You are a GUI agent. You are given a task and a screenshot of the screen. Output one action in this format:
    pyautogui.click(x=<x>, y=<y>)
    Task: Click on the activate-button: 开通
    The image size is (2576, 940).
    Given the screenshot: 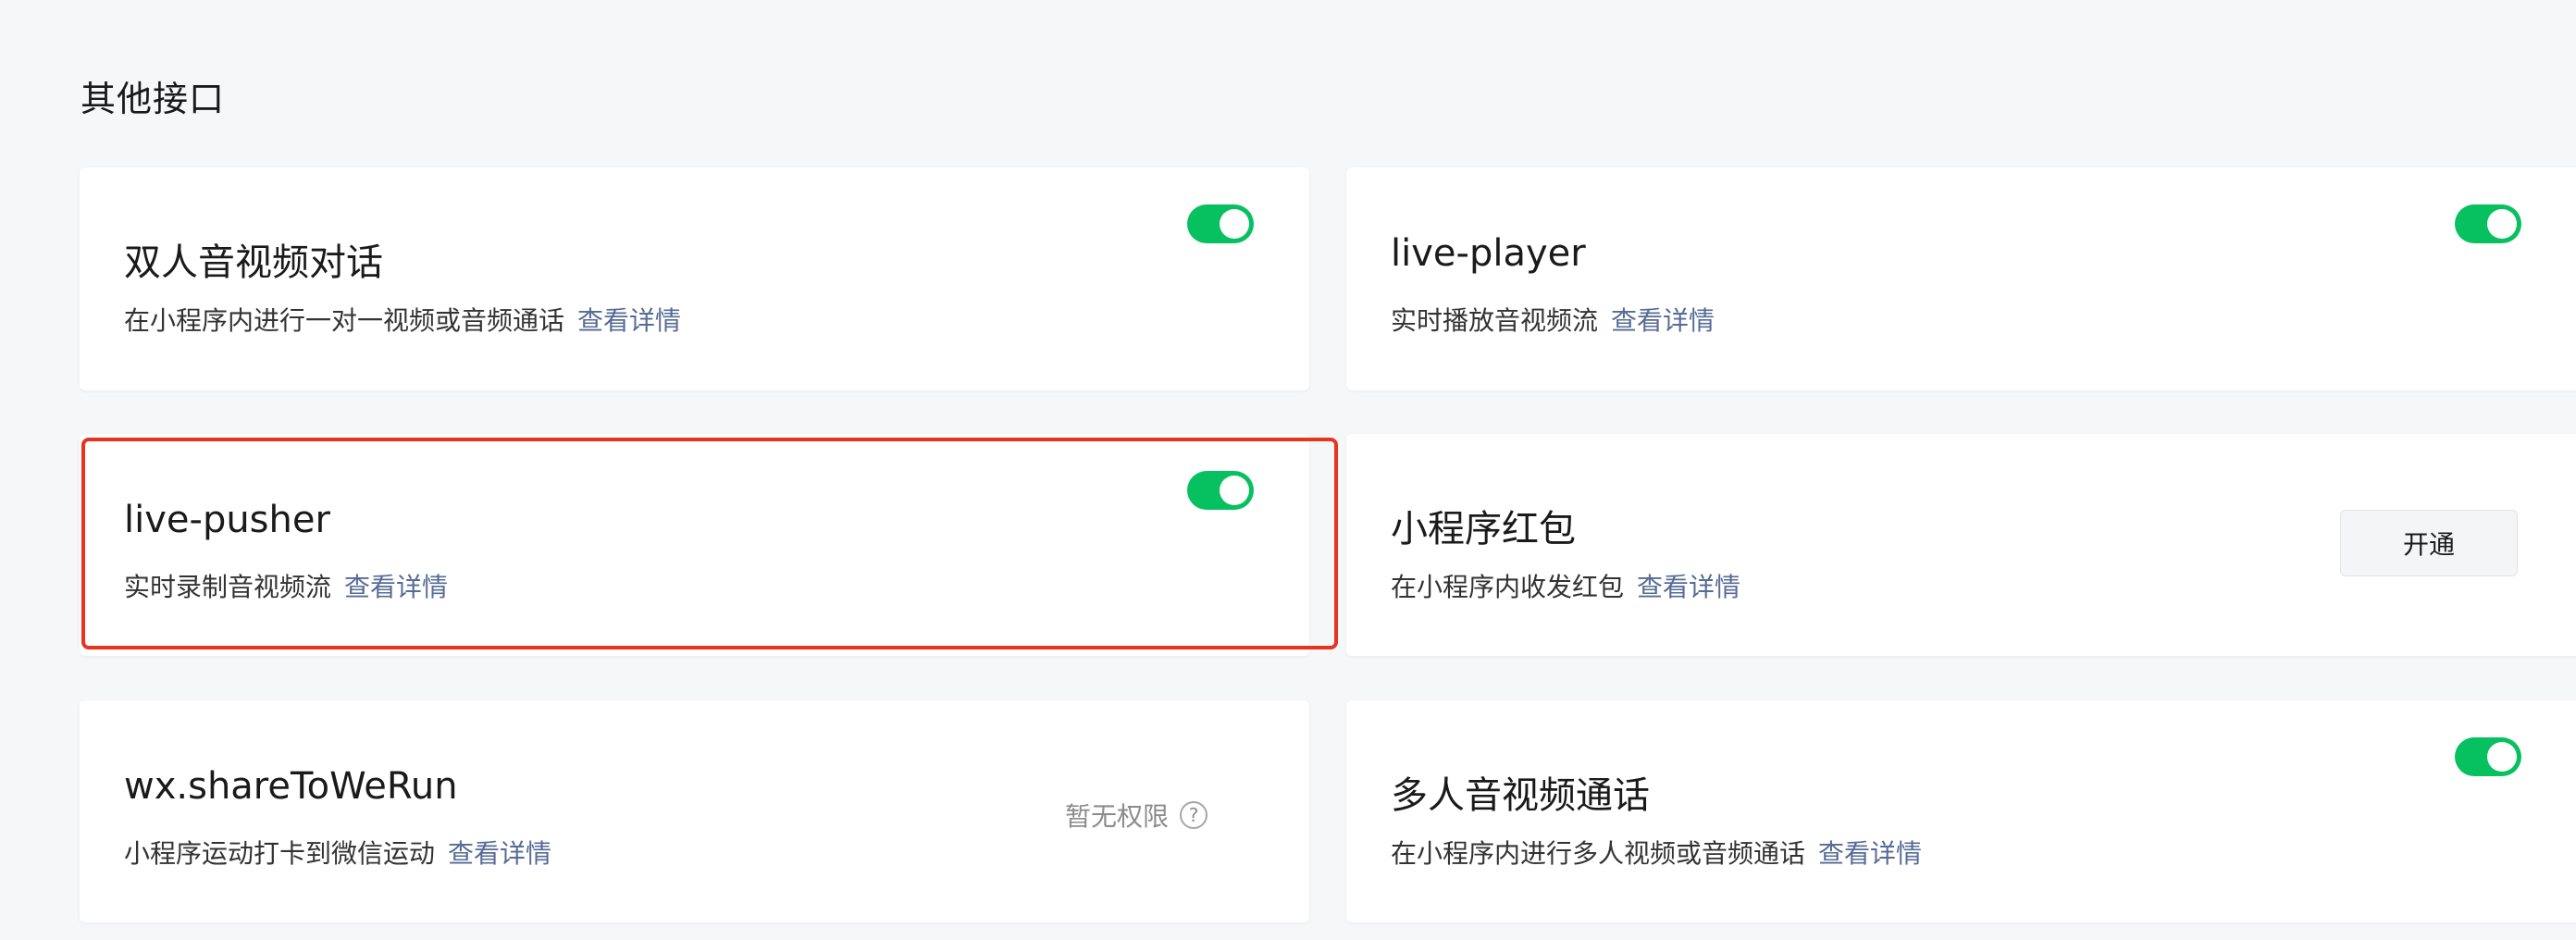 What is the action you would take?
    pyautogui.click(x=2429, y=543)
    